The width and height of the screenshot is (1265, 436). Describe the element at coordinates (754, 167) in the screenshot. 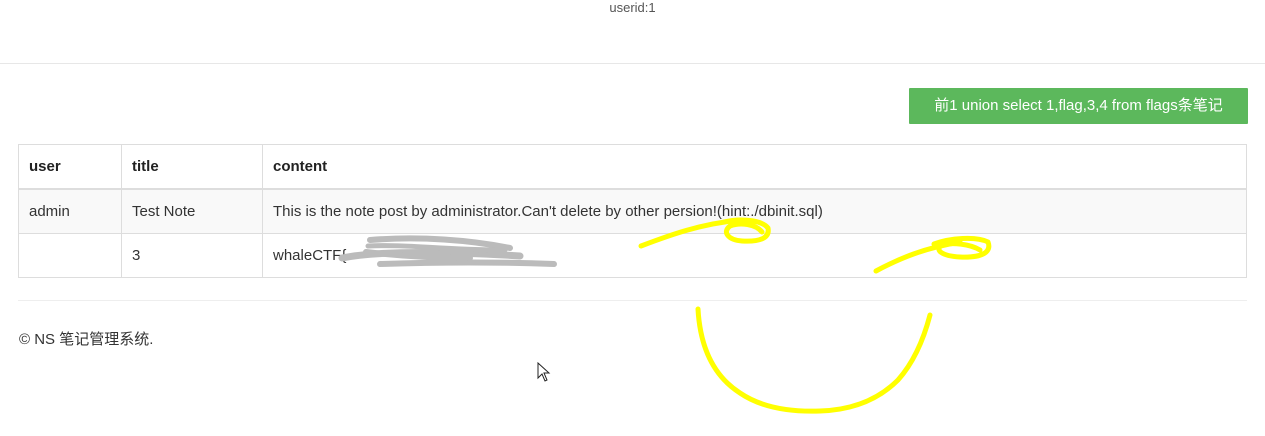

I see `column-header-content: content` at that location.